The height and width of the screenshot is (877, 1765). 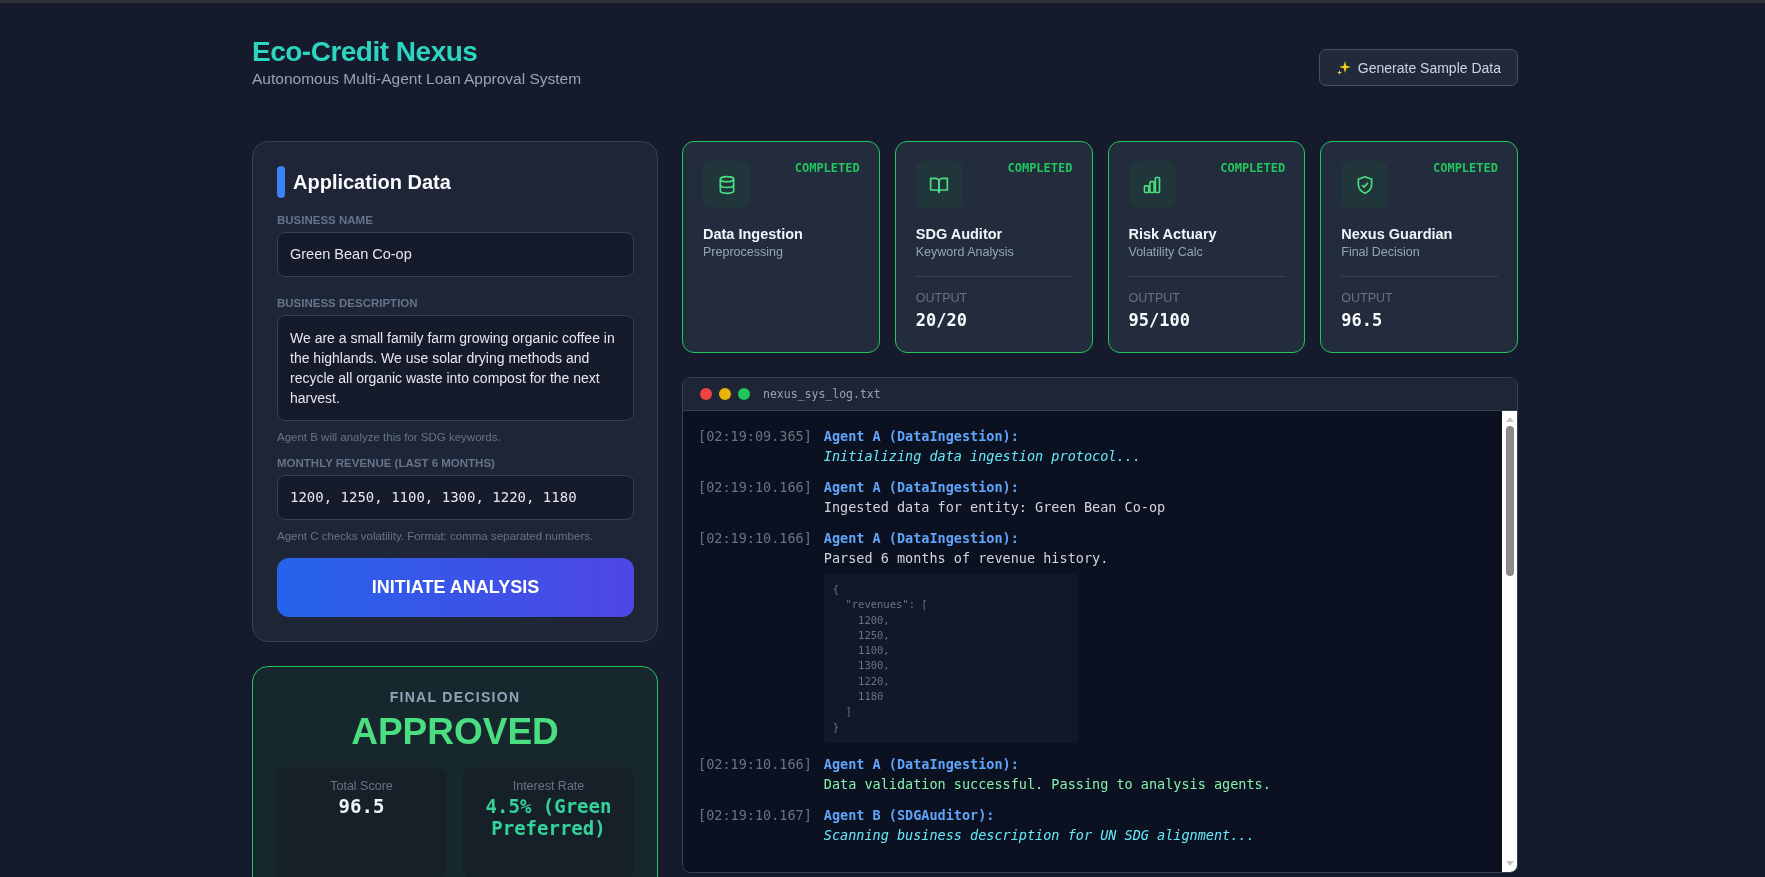 What do you see at coordinates (941, 320) in the screenshot?
I see `output-value: 20/20` at bounding box center [941, 320].